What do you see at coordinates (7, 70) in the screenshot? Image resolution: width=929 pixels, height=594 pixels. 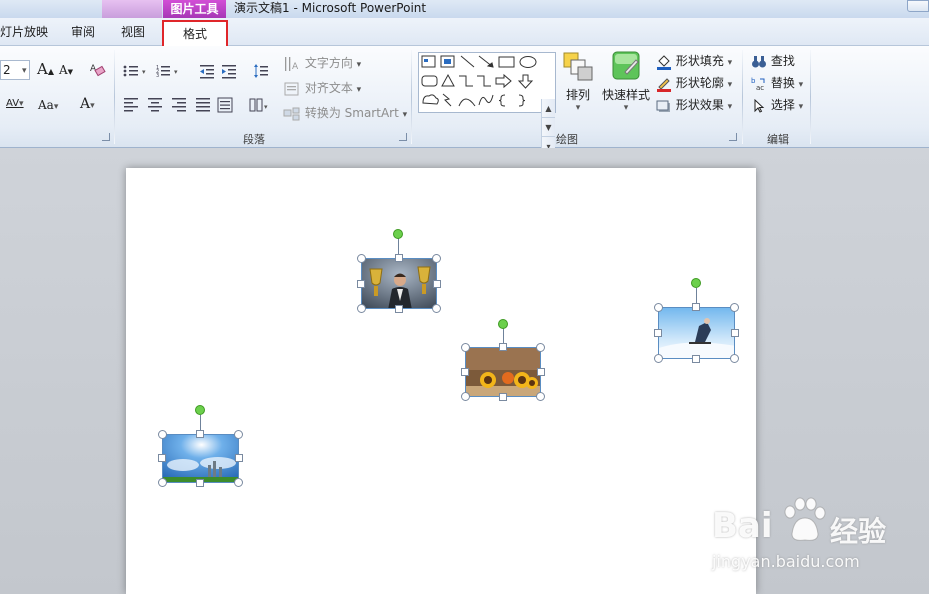 I see `font-size-value: 2` at bounding box center [7, 70].